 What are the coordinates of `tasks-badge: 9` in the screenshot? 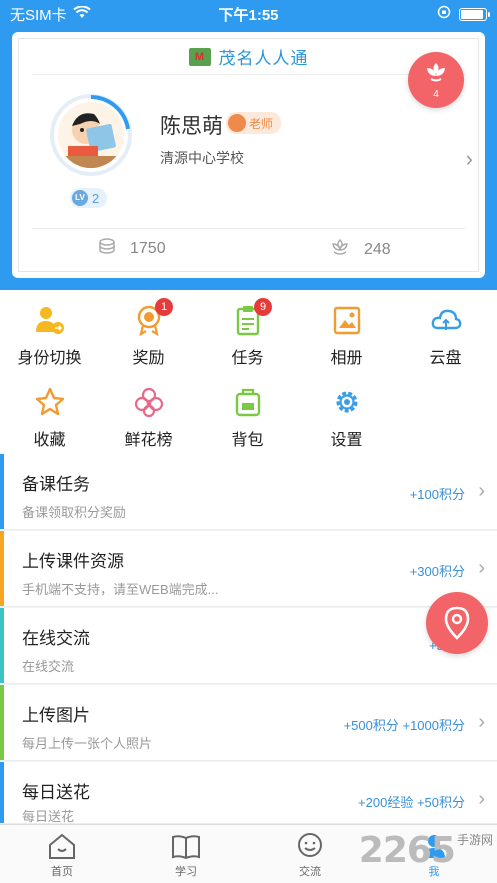 It's located at (263, 307).